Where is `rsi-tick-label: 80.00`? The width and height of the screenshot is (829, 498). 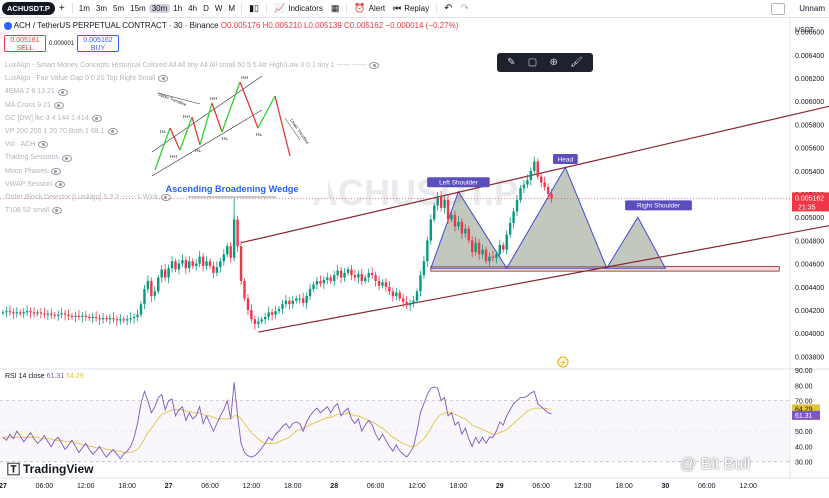
rsi-tick-label: 80.00 is located at coordinates (804, 386).